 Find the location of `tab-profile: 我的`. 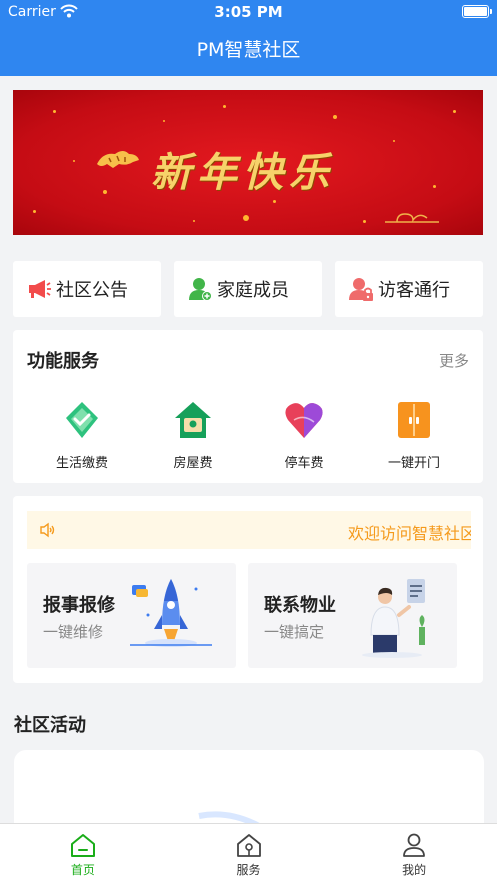

tab-profile: 我的 is located at coordinates (414, 853).